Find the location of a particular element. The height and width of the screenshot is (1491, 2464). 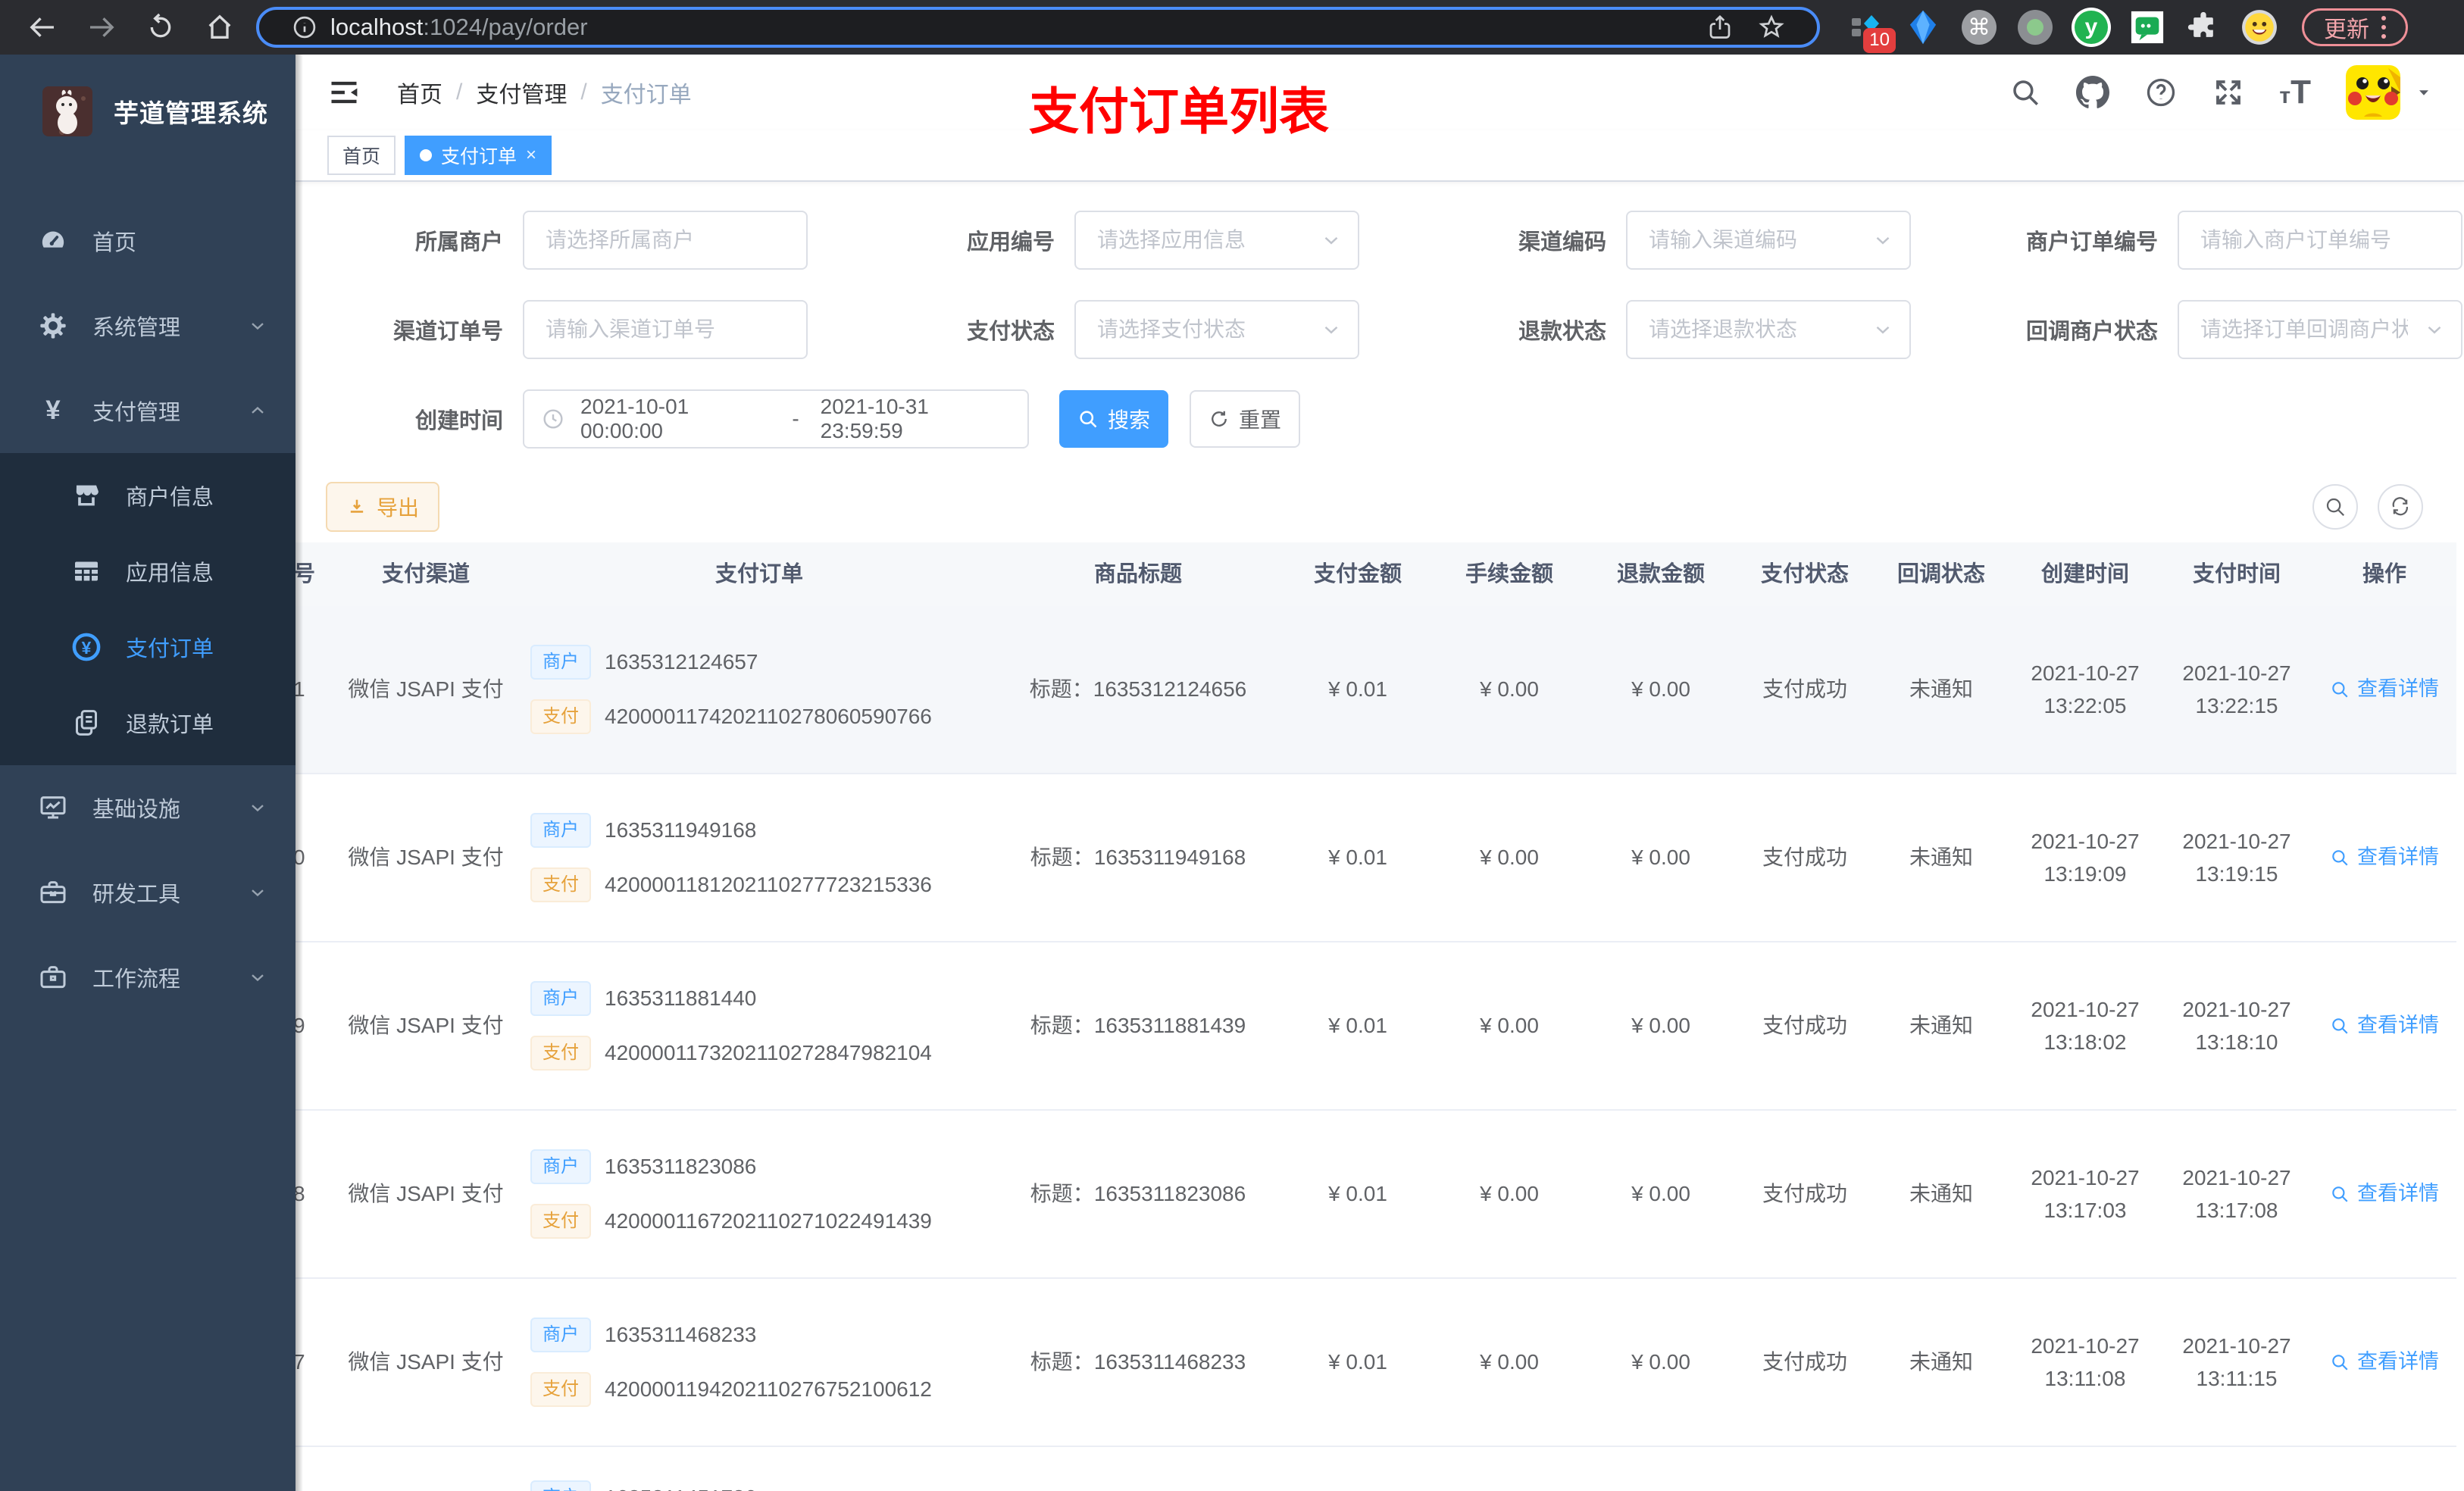

tab-label: 首页 is located at coordinates (361, 156).